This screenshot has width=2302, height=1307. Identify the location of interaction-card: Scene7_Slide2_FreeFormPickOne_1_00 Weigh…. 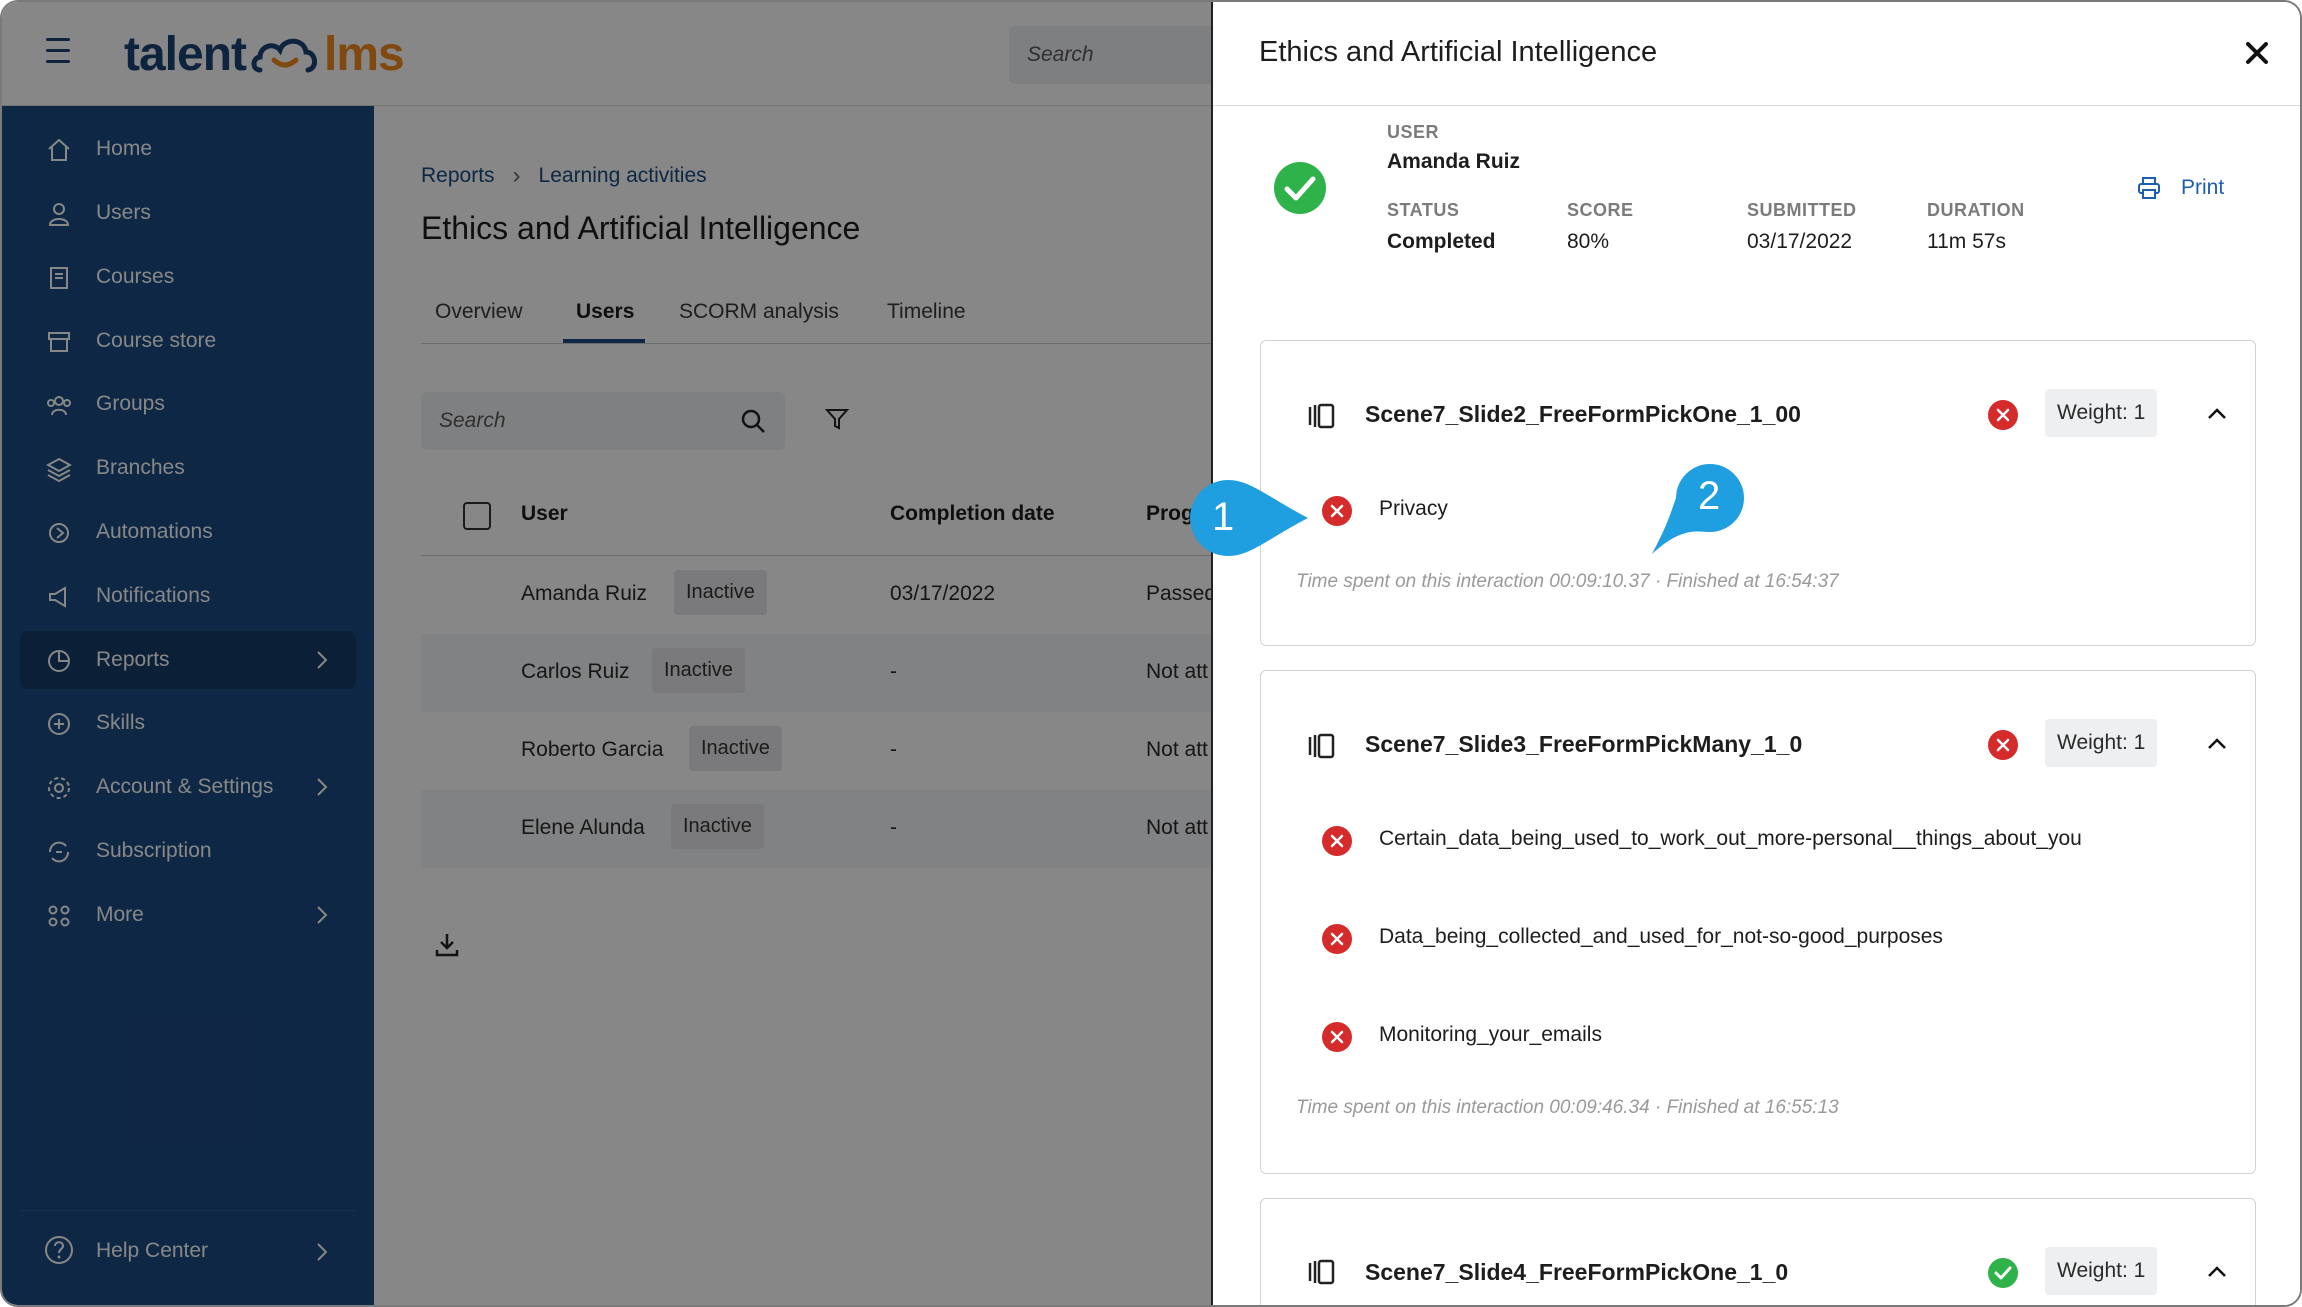
(1758, 493).